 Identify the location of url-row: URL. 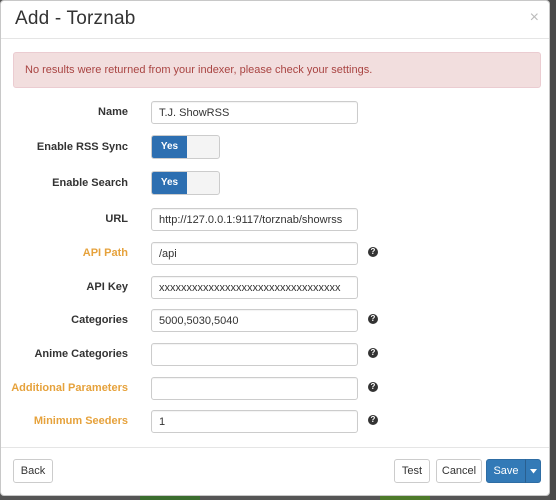
(275, 220).